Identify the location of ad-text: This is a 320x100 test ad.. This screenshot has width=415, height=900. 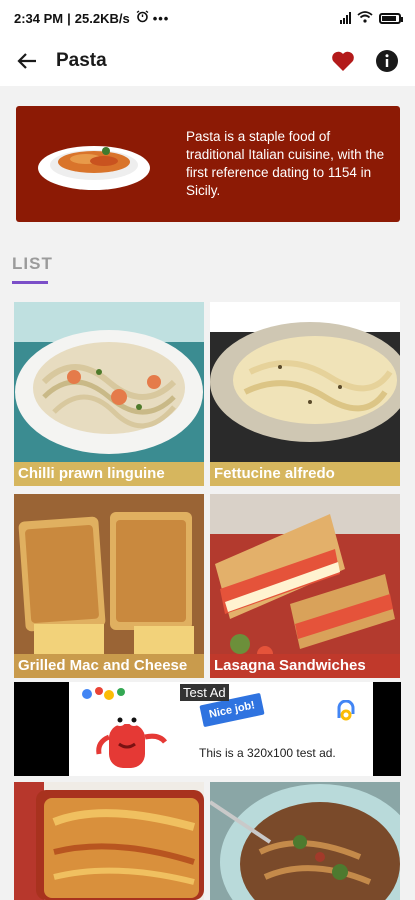
(267, 753).